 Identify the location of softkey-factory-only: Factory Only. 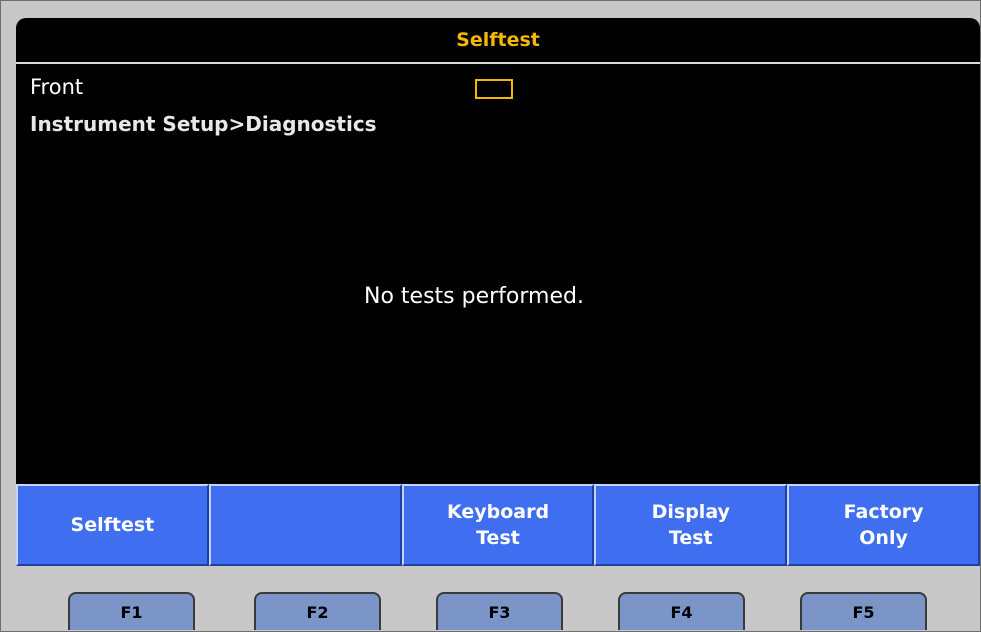
(883, 525).